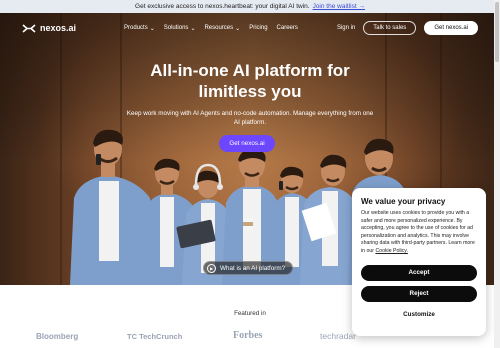 Image resolution: width=500 pixels, height=348 pixels. Describe the element at coordinates (403, 201) in the screenshot. I see `cookie-title: We value your privacy` at that location.